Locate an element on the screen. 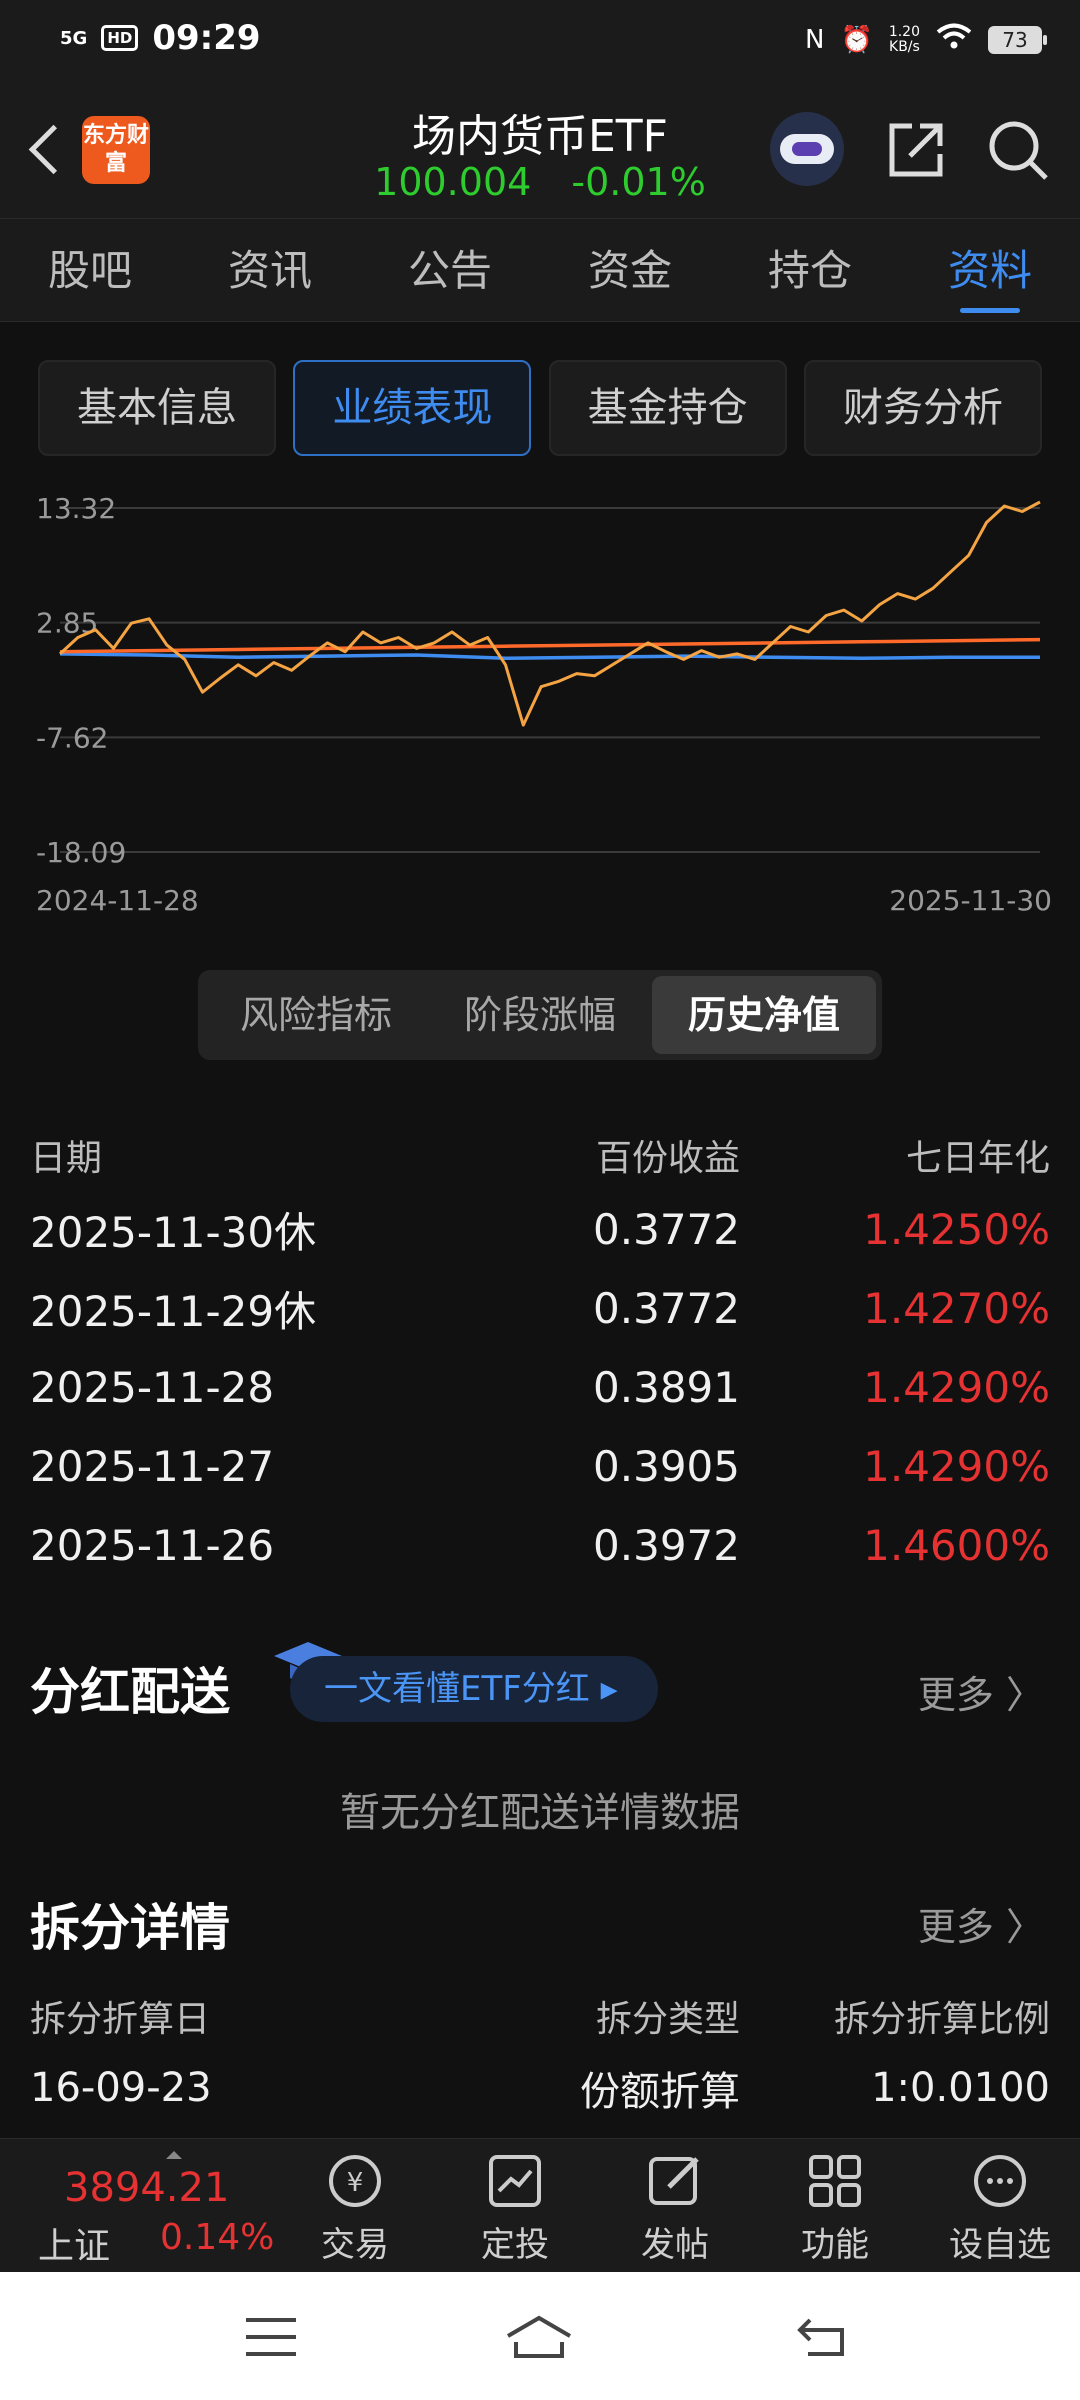 The width and height of the screenshot is (1080, 2400). cell-yield: 1.4600% is located at coordinates (956, 1545).